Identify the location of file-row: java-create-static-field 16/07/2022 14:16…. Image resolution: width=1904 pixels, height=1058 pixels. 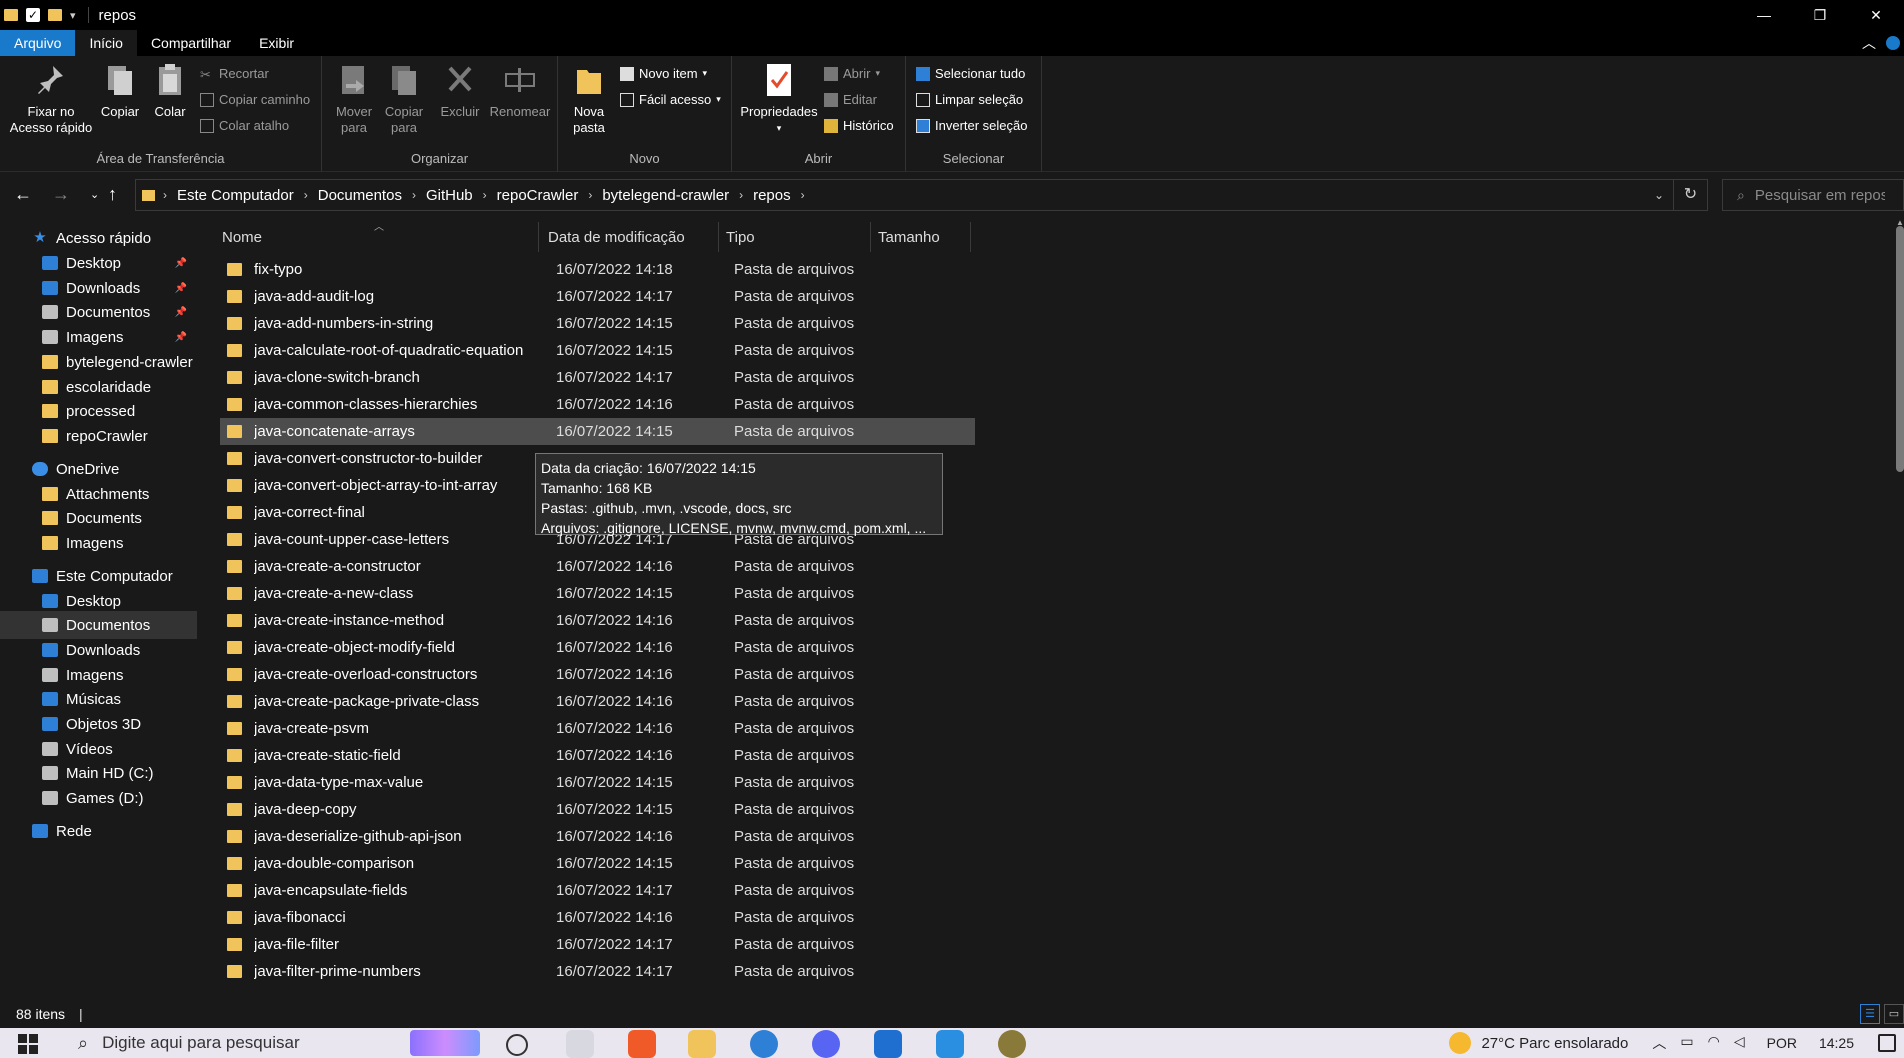
(597, 755).